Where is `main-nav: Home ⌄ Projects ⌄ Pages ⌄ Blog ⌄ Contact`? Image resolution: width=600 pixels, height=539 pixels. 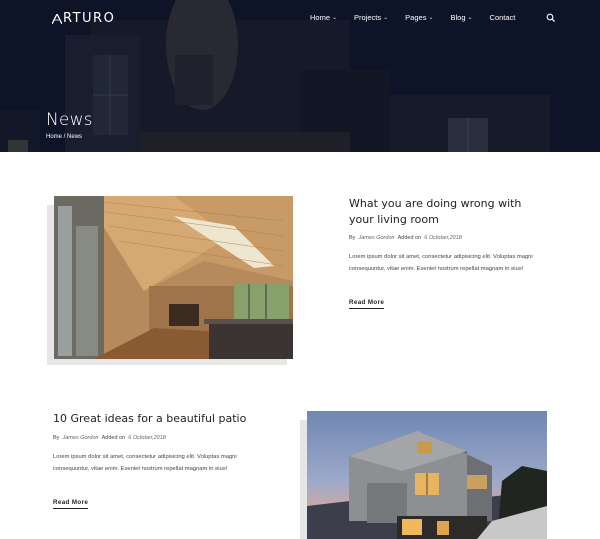
main-nav: Home ⌄ Projects ⌄ Pages ⌄ Blog ⌄ Contact is located at coordinates (421, 17).